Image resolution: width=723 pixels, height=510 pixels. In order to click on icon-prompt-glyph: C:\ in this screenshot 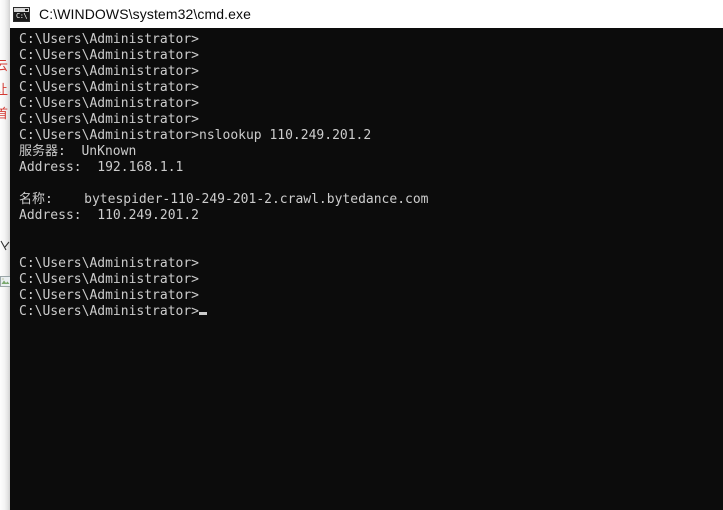, I will do `click(22, 15)`.